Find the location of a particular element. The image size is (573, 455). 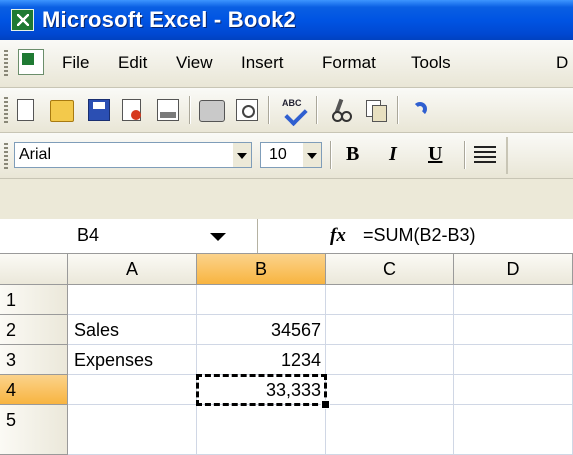

cell-d4 is located at coordinates (513, 390).